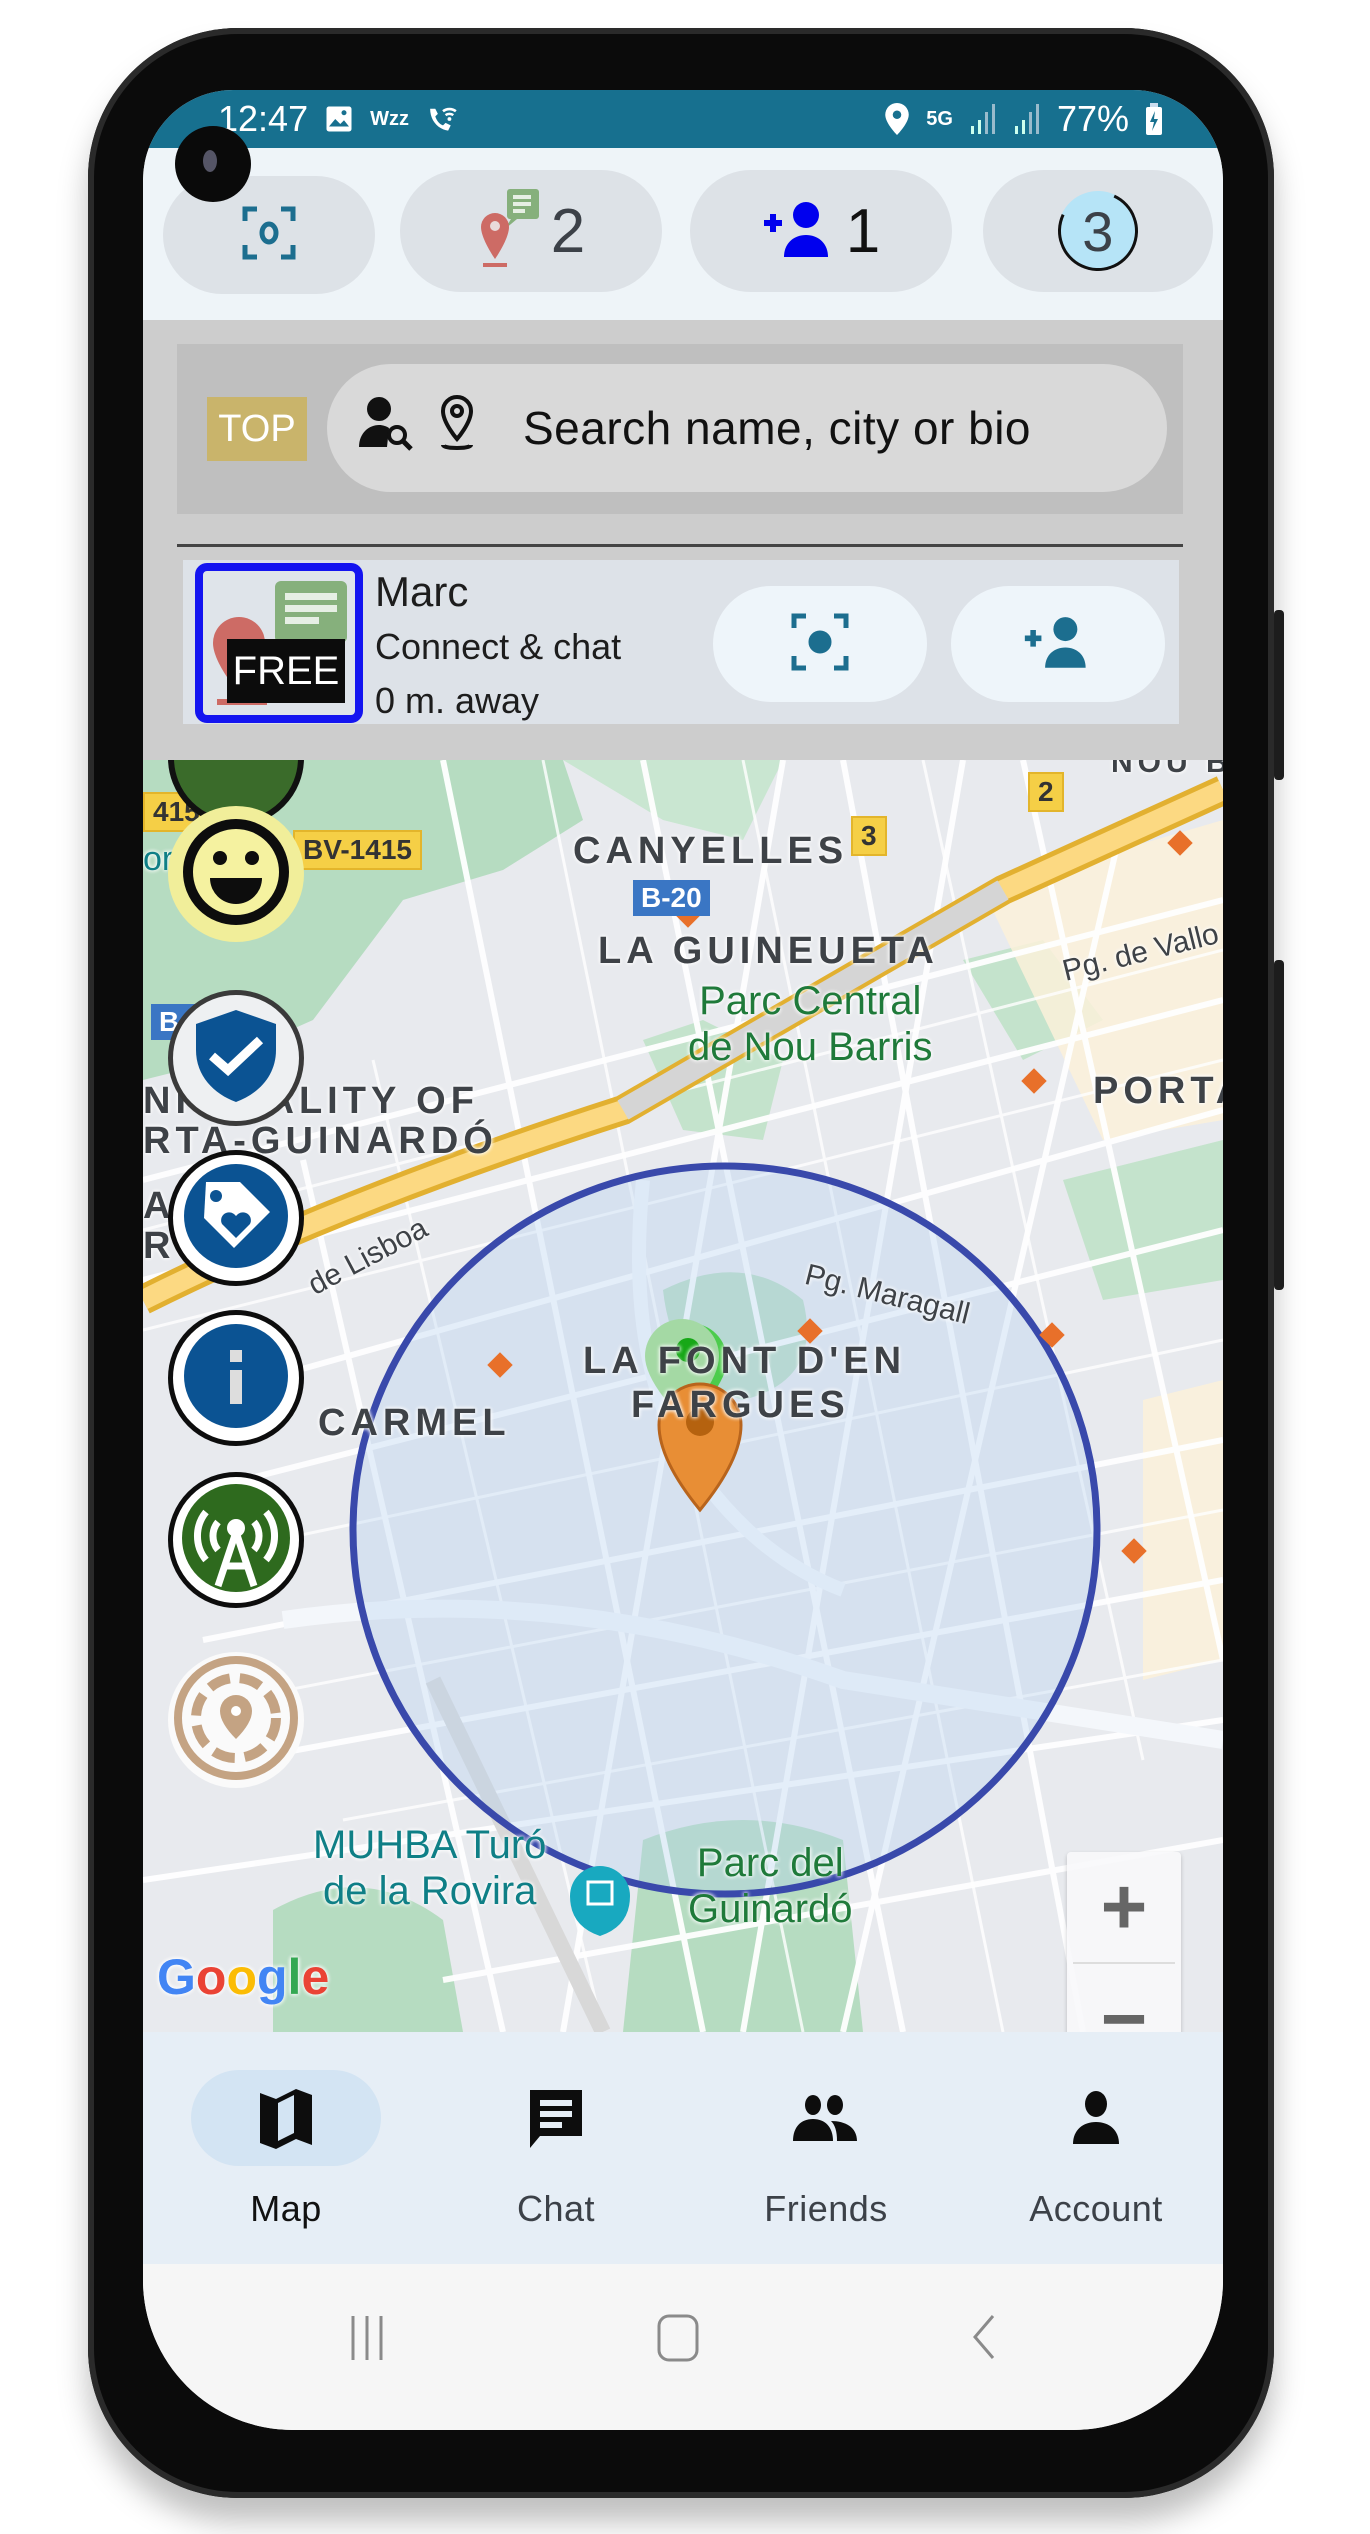  Describe the element at coordinates (389, 118) in the screenshot. I see `carrier-icon: Wzz` at that location.